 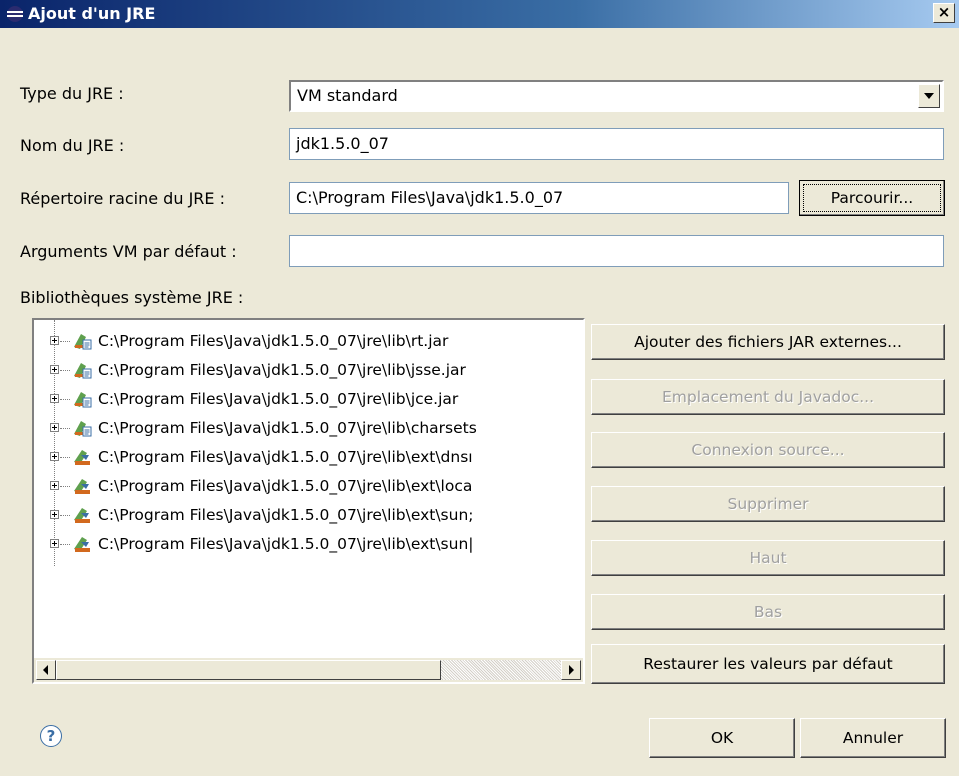 I want to click on jre-name-value: jdk1.5.0_07, so click(x=342, y=143).